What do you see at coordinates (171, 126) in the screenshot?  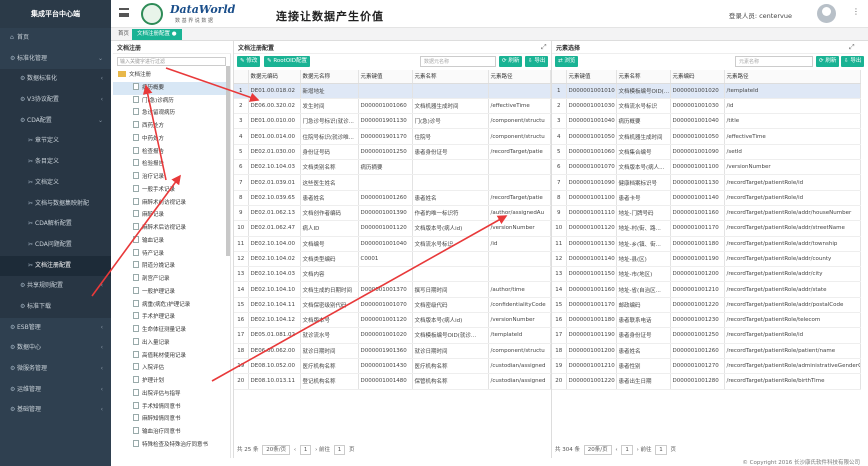 I see `tree-item: 西药处方` at bounding box center [171, 126].